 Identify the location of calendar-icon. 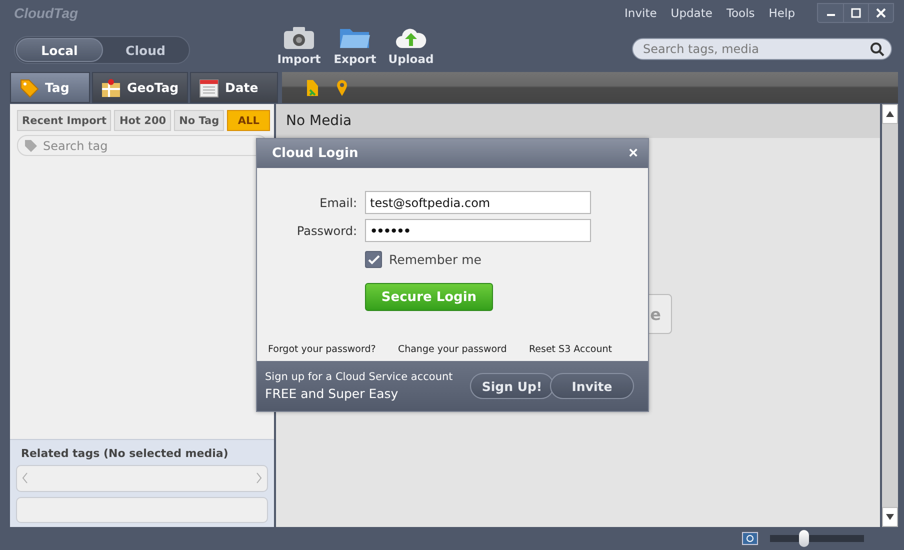
(209, 88).